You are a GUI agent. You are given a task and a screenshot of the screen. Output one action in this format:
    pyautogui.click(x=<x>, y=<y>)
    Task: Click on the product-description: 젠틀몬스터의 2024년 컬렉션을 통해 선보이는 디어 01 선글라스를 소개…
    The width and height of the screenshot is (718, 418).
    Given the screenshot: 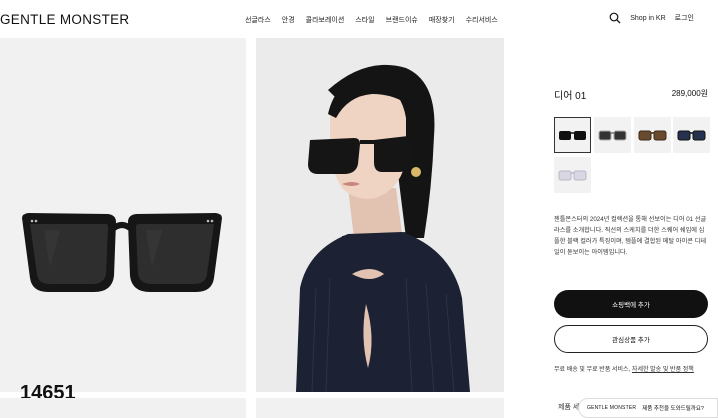 What is the action you would take?
    pyautogui.click(x=630, y=236)
    